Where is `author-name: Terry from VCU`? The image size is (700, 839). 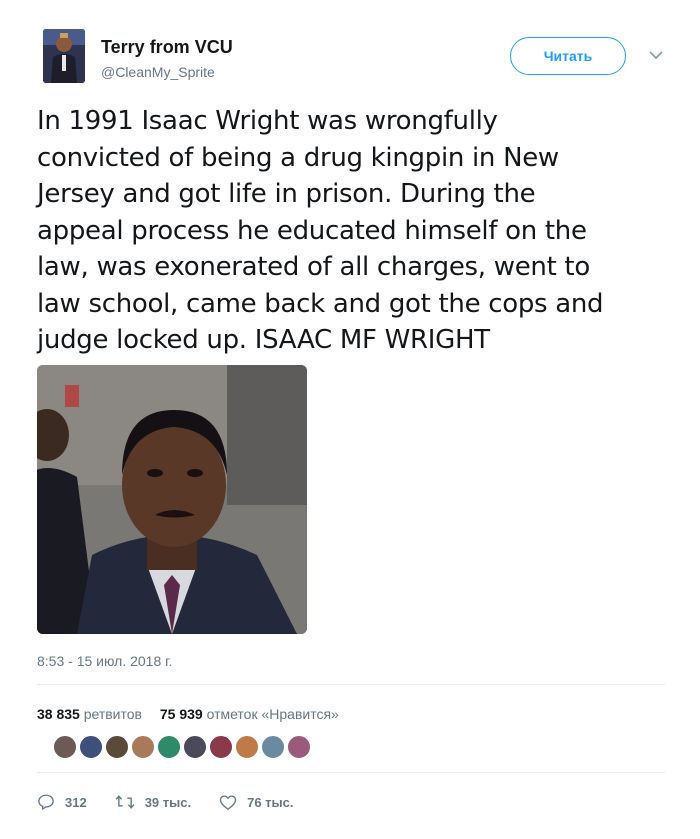
author-name: Terry from VCU is located at coordinates (167, 47).